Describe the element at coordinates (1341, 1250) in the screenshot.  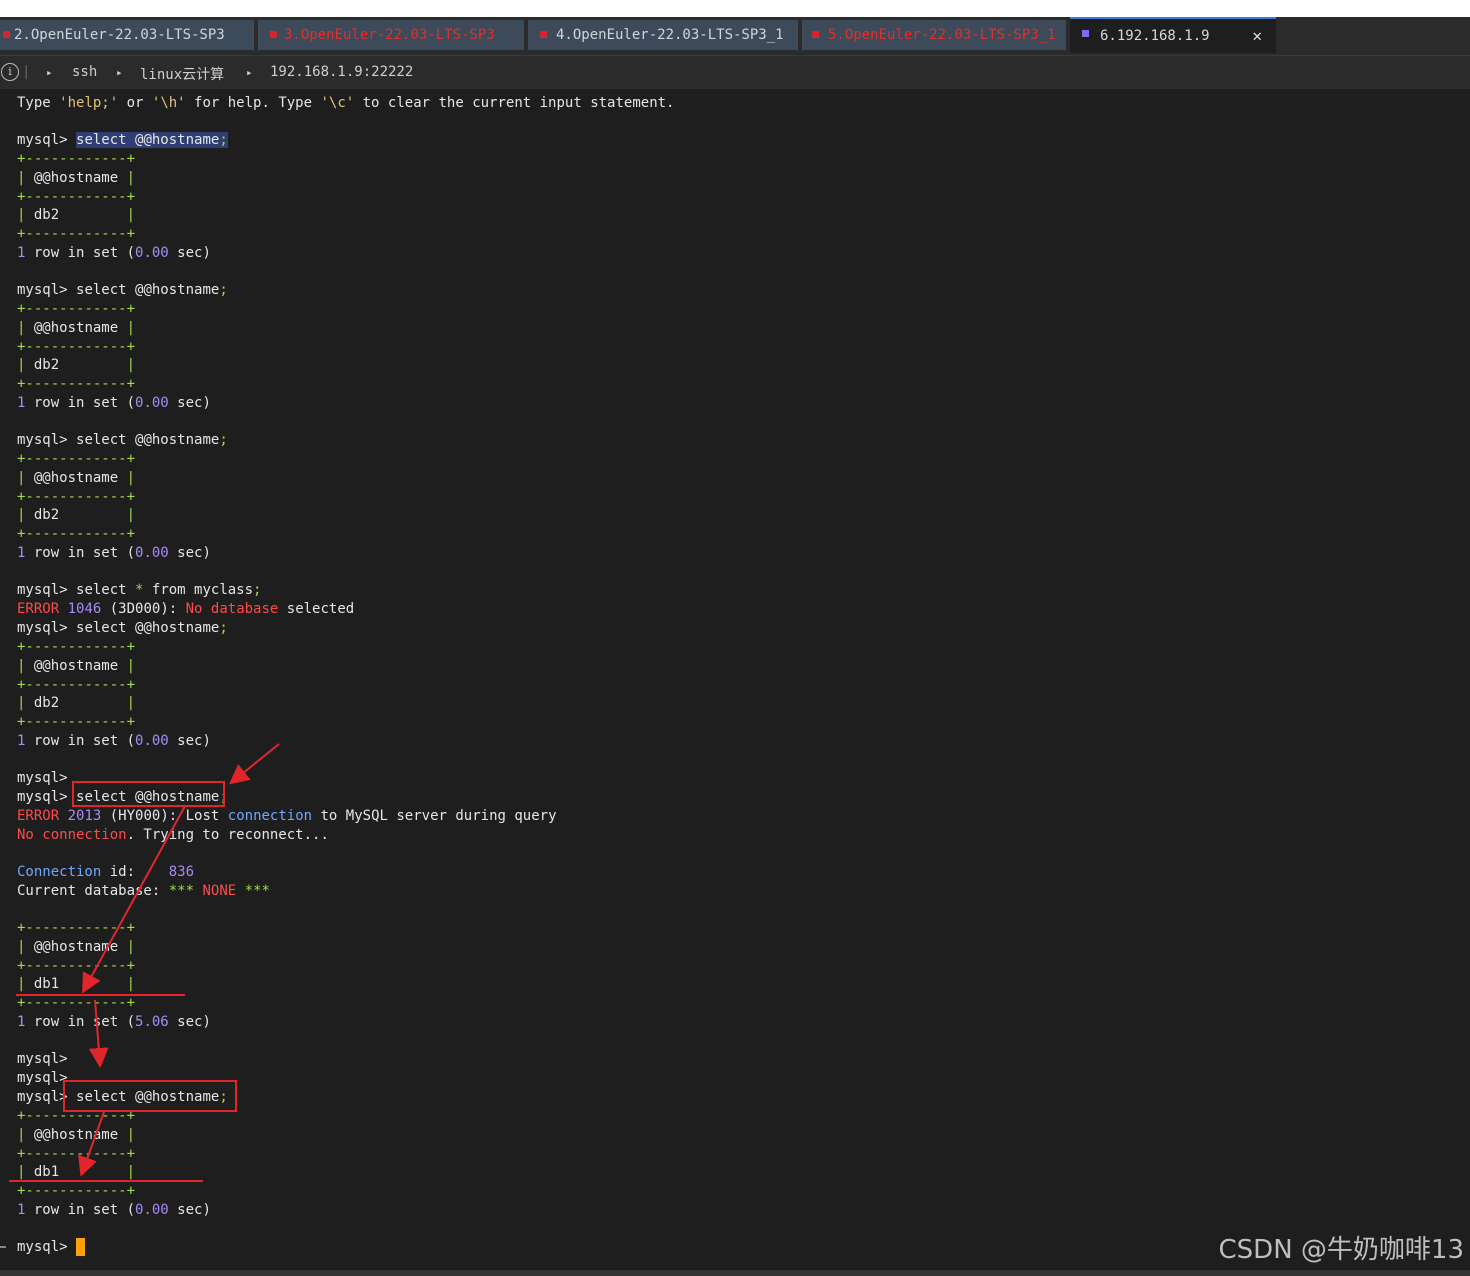
I see `watermark: CSDN @牛奶咖啡13` at that location.